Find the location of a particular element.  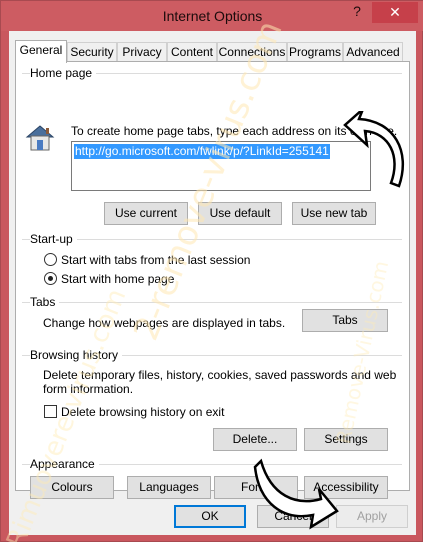

title-bar: Internet Options ? ✕ is located at coordinates (212, 16).